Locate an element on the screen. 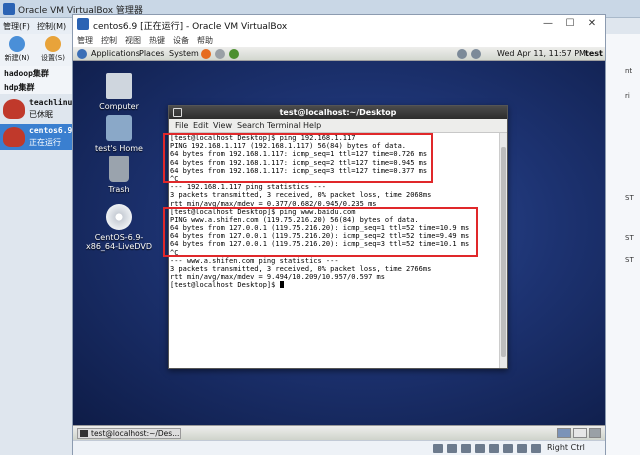 The image size is (640, 455). terminal-menu-edit: Edit is located at coordinates (201, 125).